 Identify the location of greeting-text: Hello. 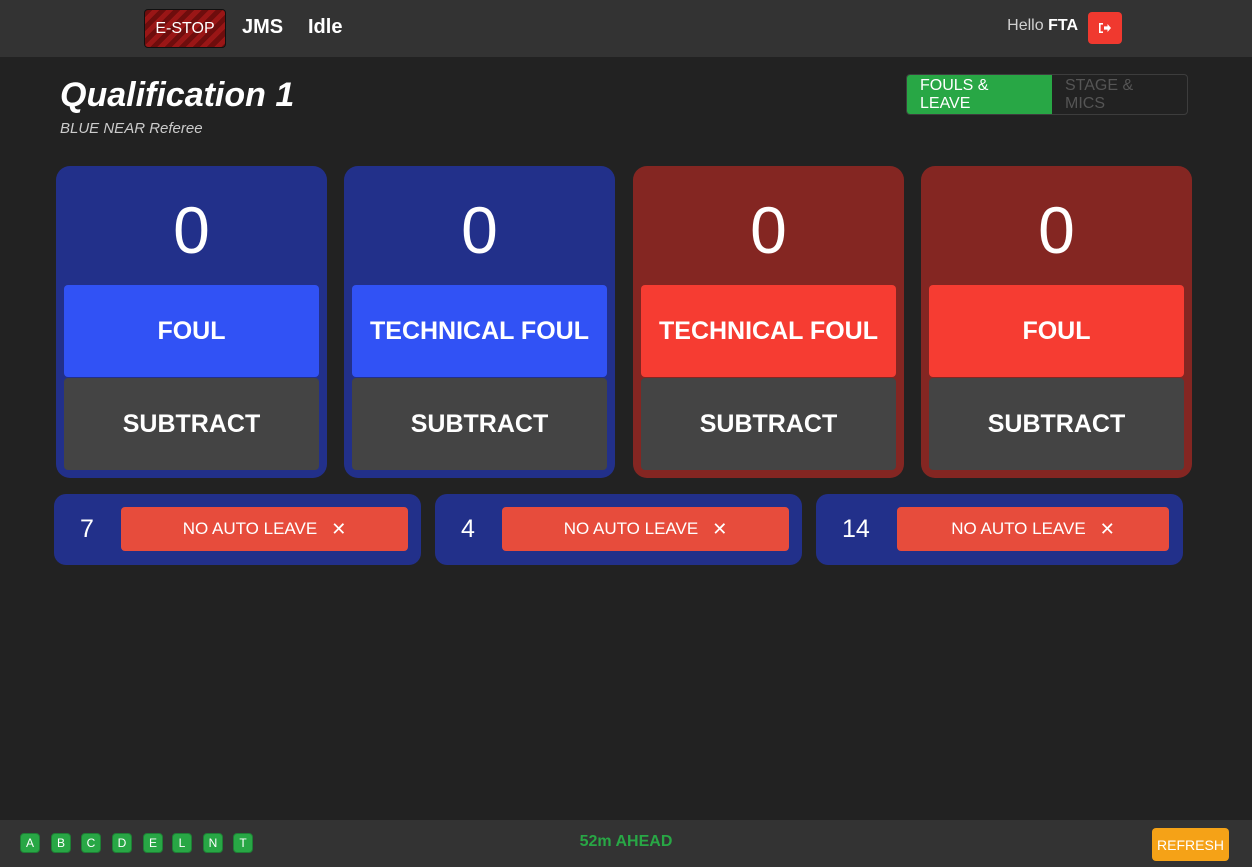
(1025, 25).